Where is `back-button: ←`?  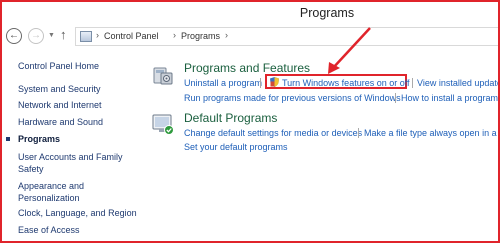 back-button: ← is located at coordinates (14, 36).